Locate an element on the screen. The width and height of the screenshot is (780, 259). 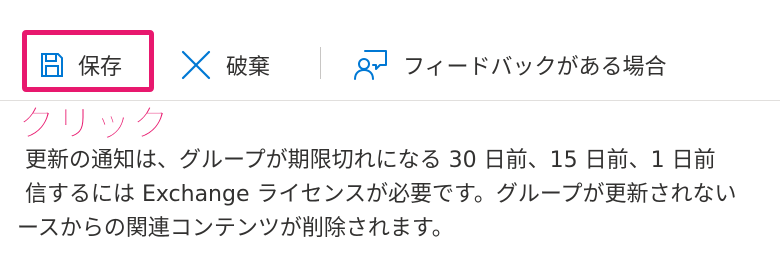
discard-button-label: 破棄 is located at coordinates (248, 67).